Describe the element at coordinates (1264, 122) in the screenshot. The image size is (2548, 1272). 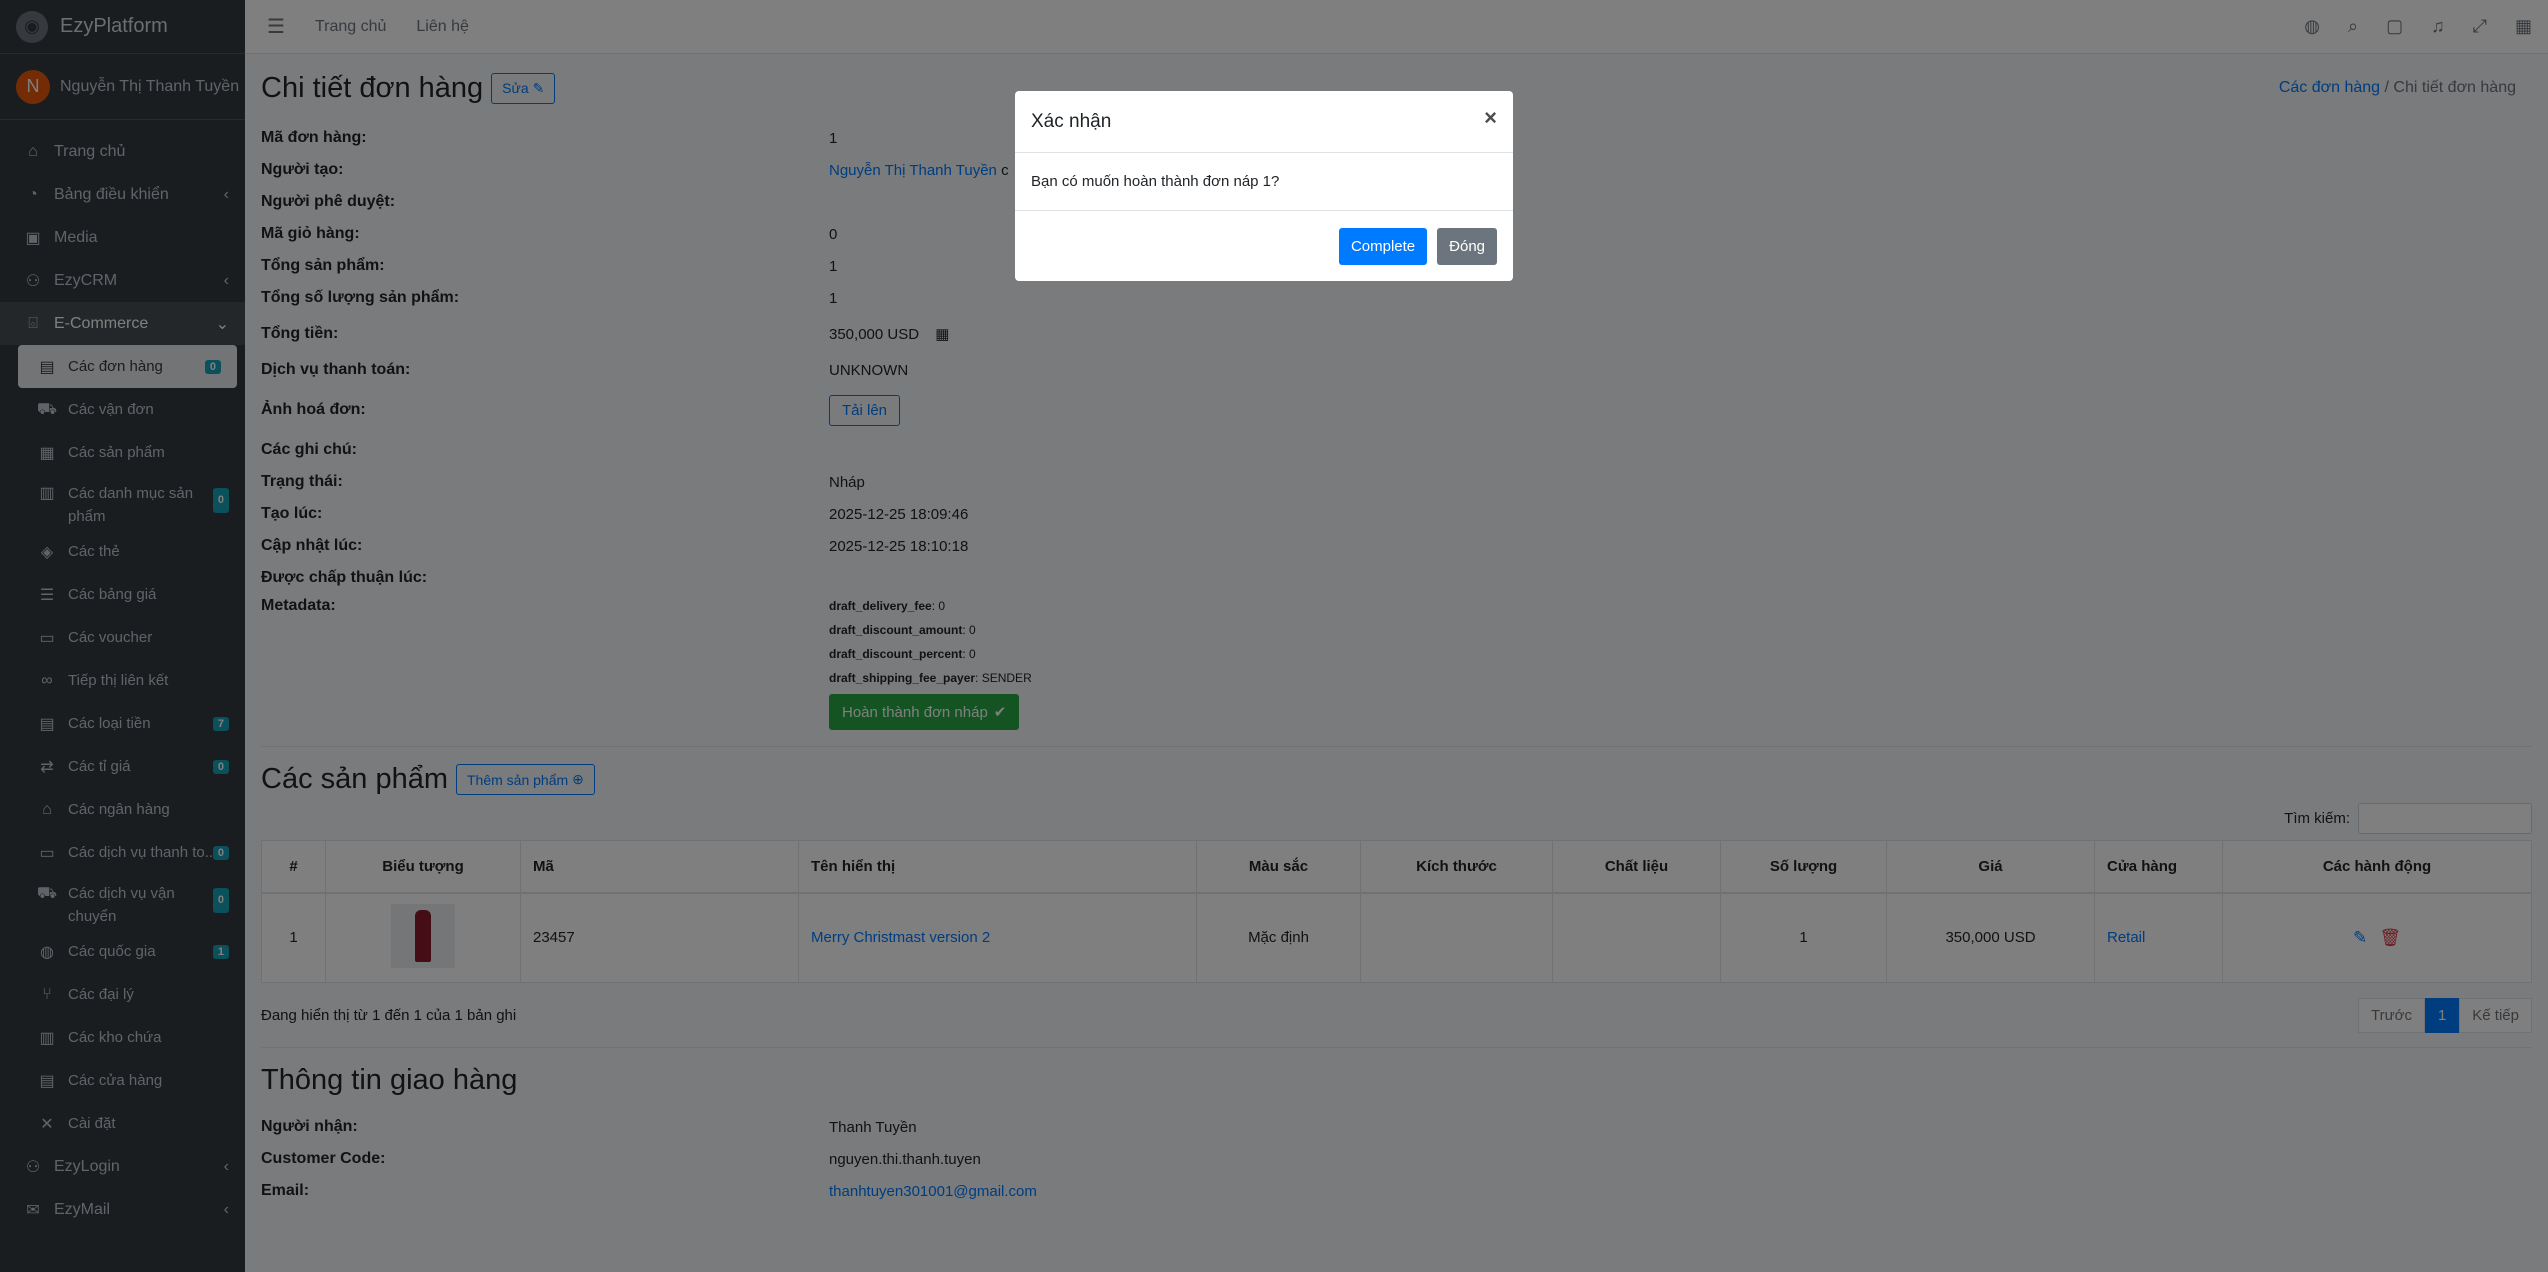
I see `modal-header: Xác nhận ×` at that location.